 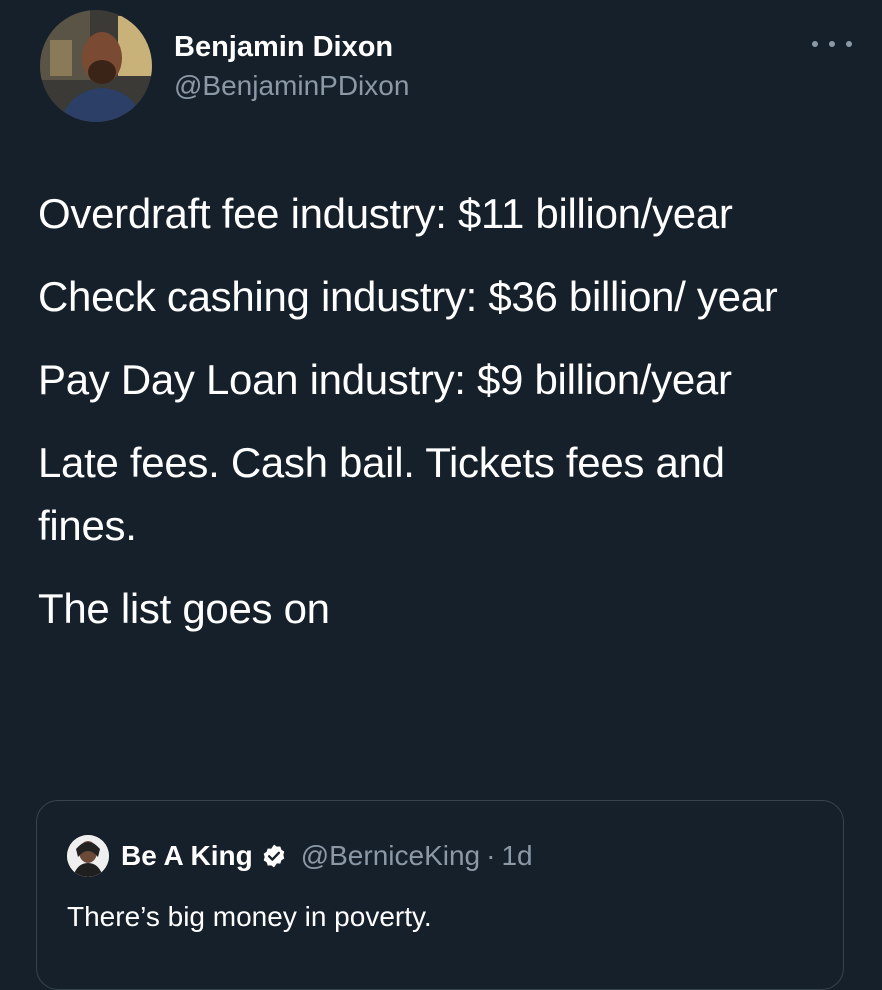 What do you see at coordinates (300, 856) in the screenshot?
I see `quoted-tweet-header: Be A King @BerniceKing · 1d` at bounding box center [300, 856].